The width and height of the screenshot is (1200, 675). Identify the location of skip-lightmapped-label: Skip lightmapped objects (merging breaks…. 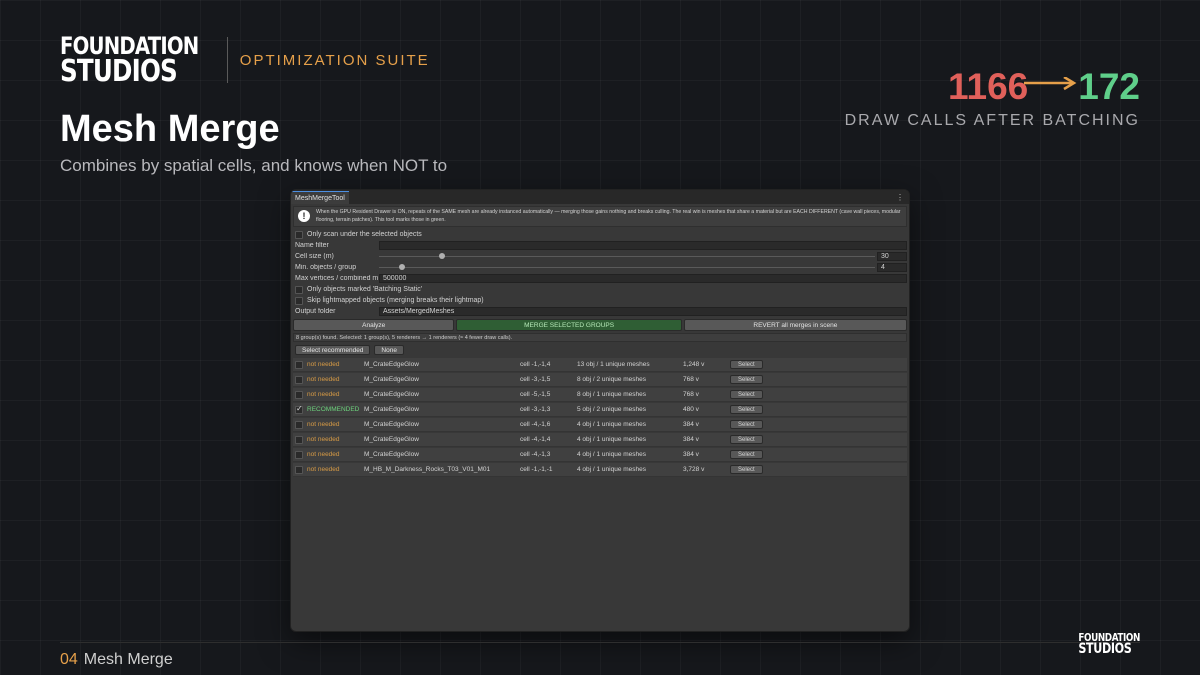
(395, 301).